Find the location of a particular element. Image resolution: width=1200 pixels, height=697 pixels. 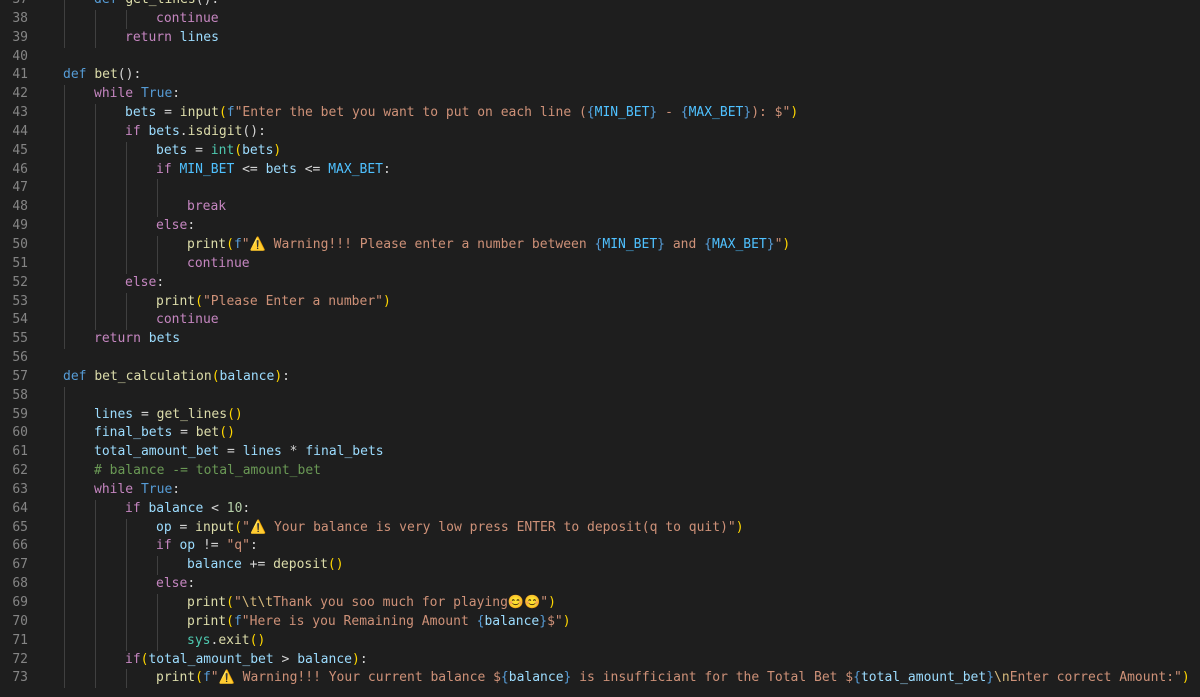

code-line: 66 if op != "q": is located at coordinates (600, 547).